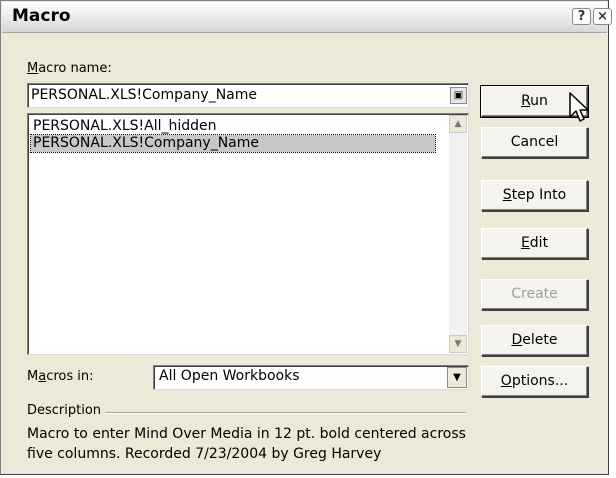 This screenshot has width=616, height=478. What do you see at coordinates (602, 16) in the screenshot?
I see `close-button: ×` at bounding box center [602, 16].